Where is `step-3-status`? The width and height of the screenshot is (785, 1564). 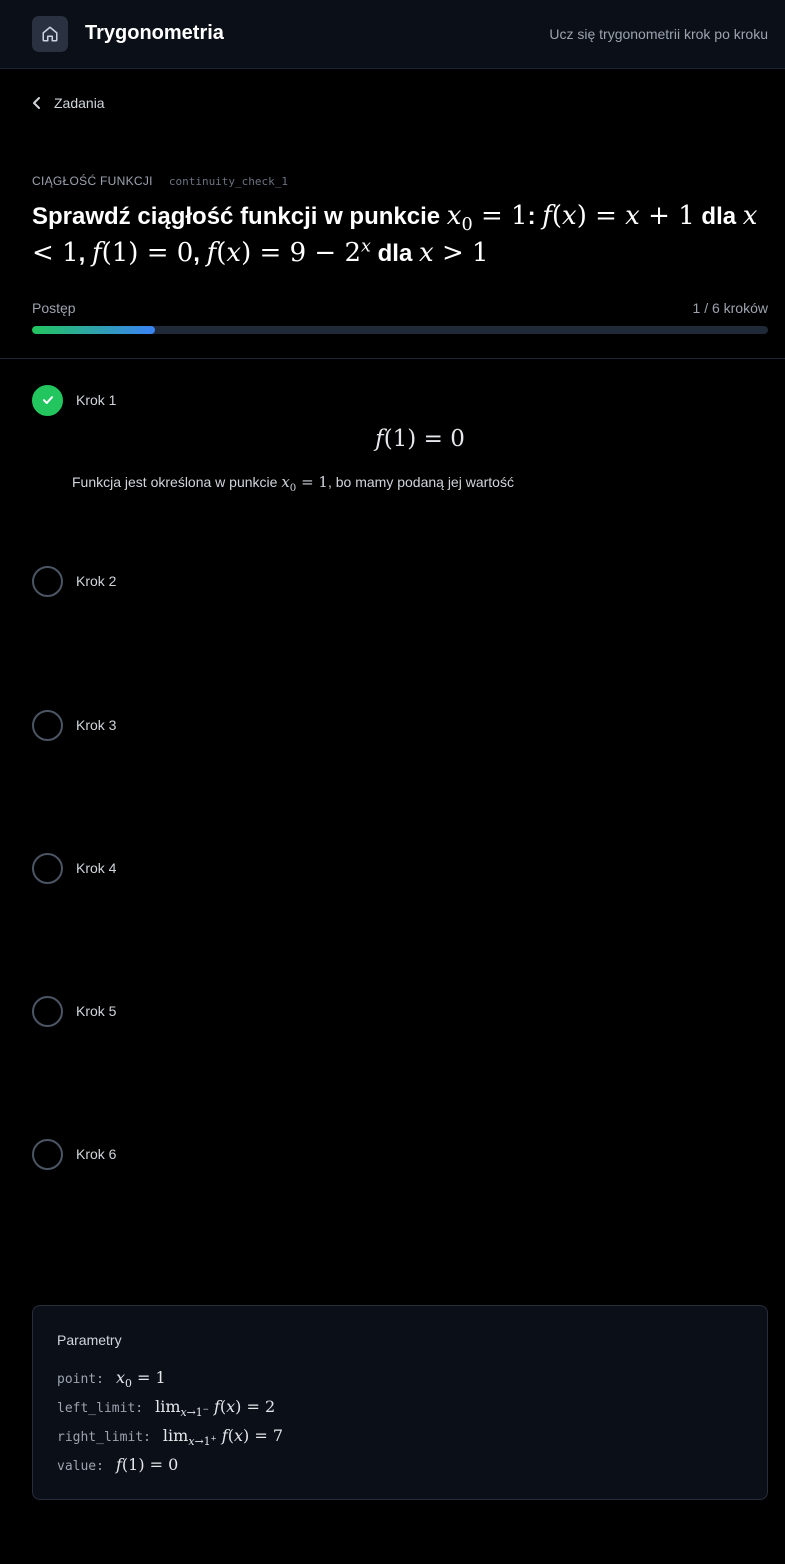 step-3-status is located at coordinates (47, 725).